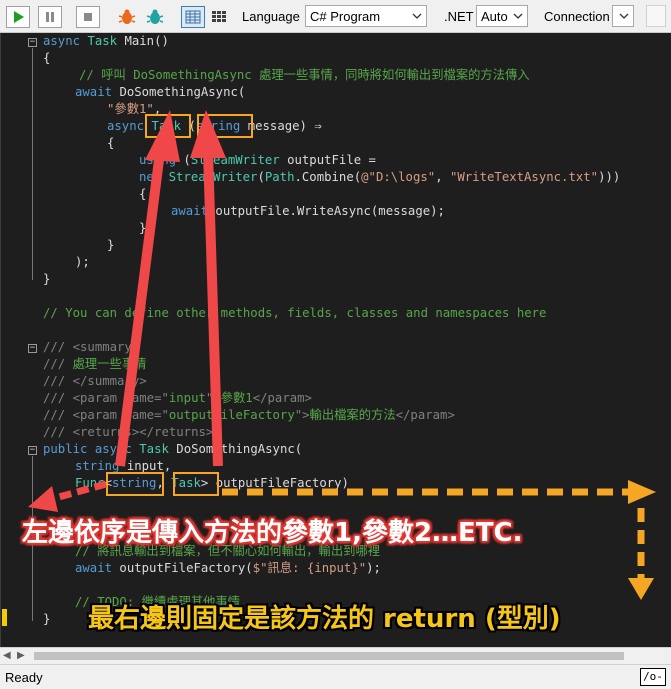 The image size is (671, 689). What do you see at coordinates (272, 533) in the screenshot?
I see `annotation-caption-parameters: 左邊依序是傳入方法的參數1,參數2…ETC.` at bounding box center [272, 533].